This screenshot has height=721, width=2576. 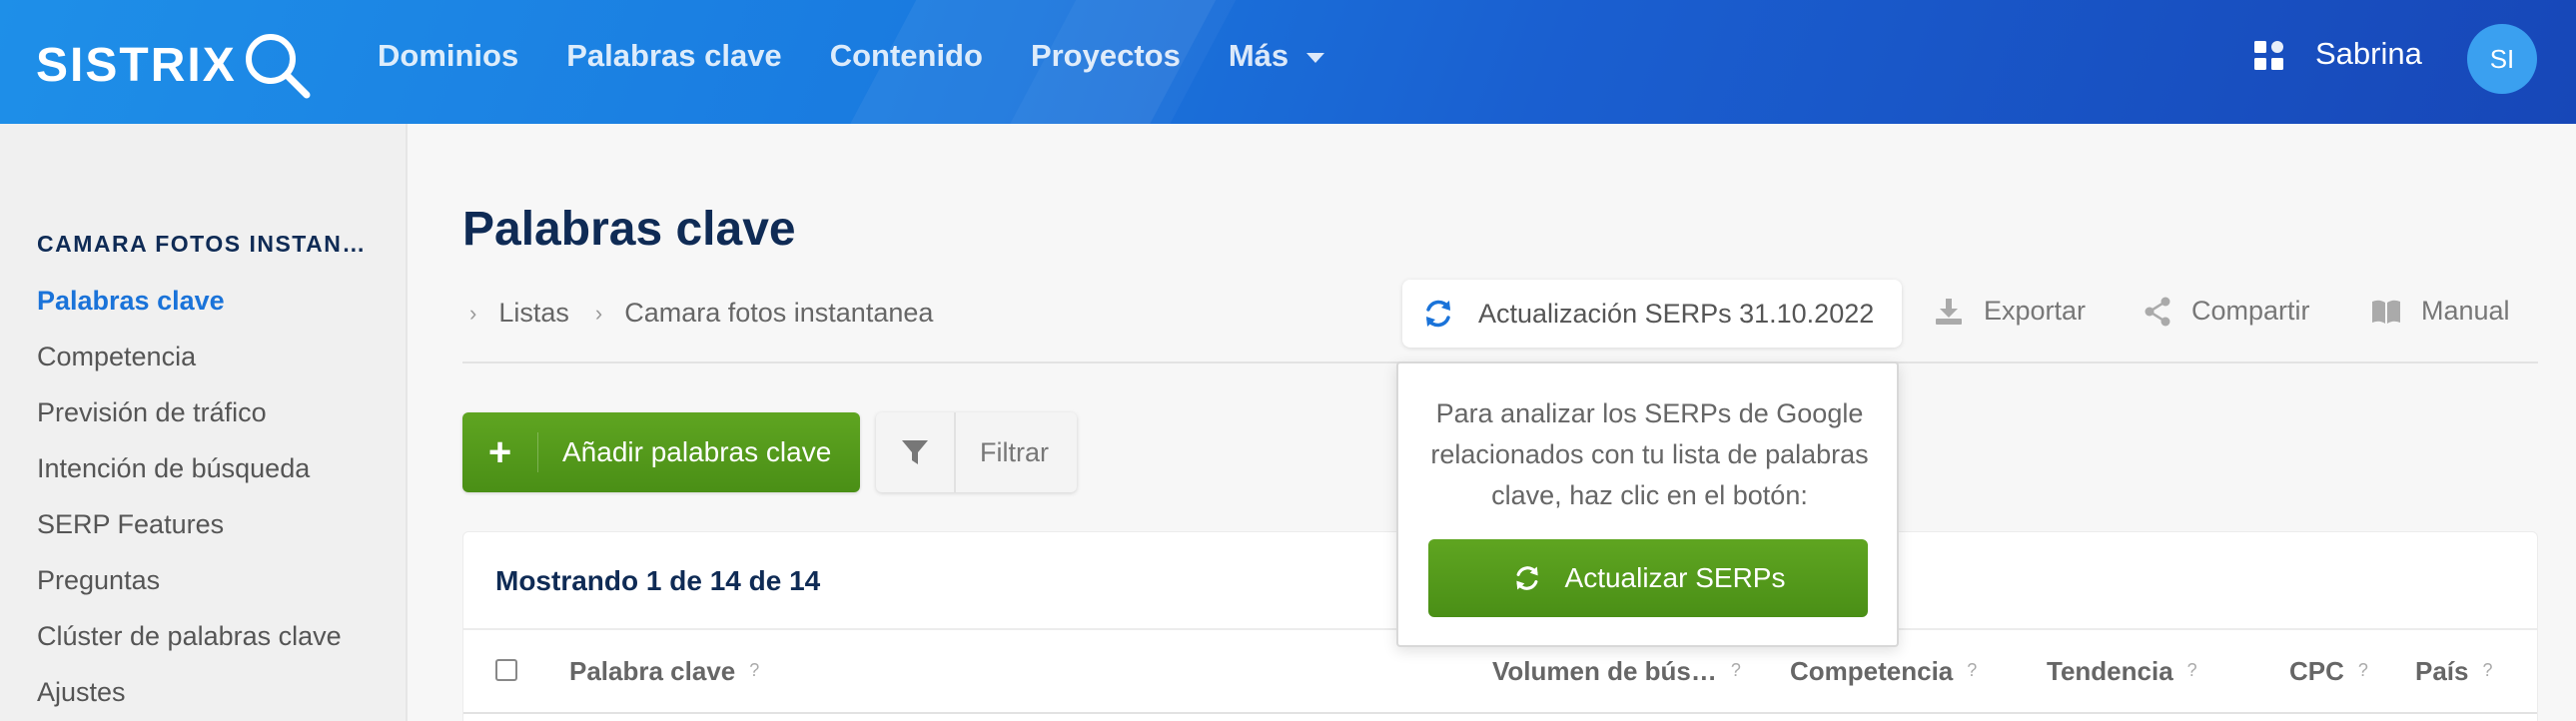 I want to click on serp-update-label: Actualización SERPs 31.10.2022, so click(x=1677, y=313).